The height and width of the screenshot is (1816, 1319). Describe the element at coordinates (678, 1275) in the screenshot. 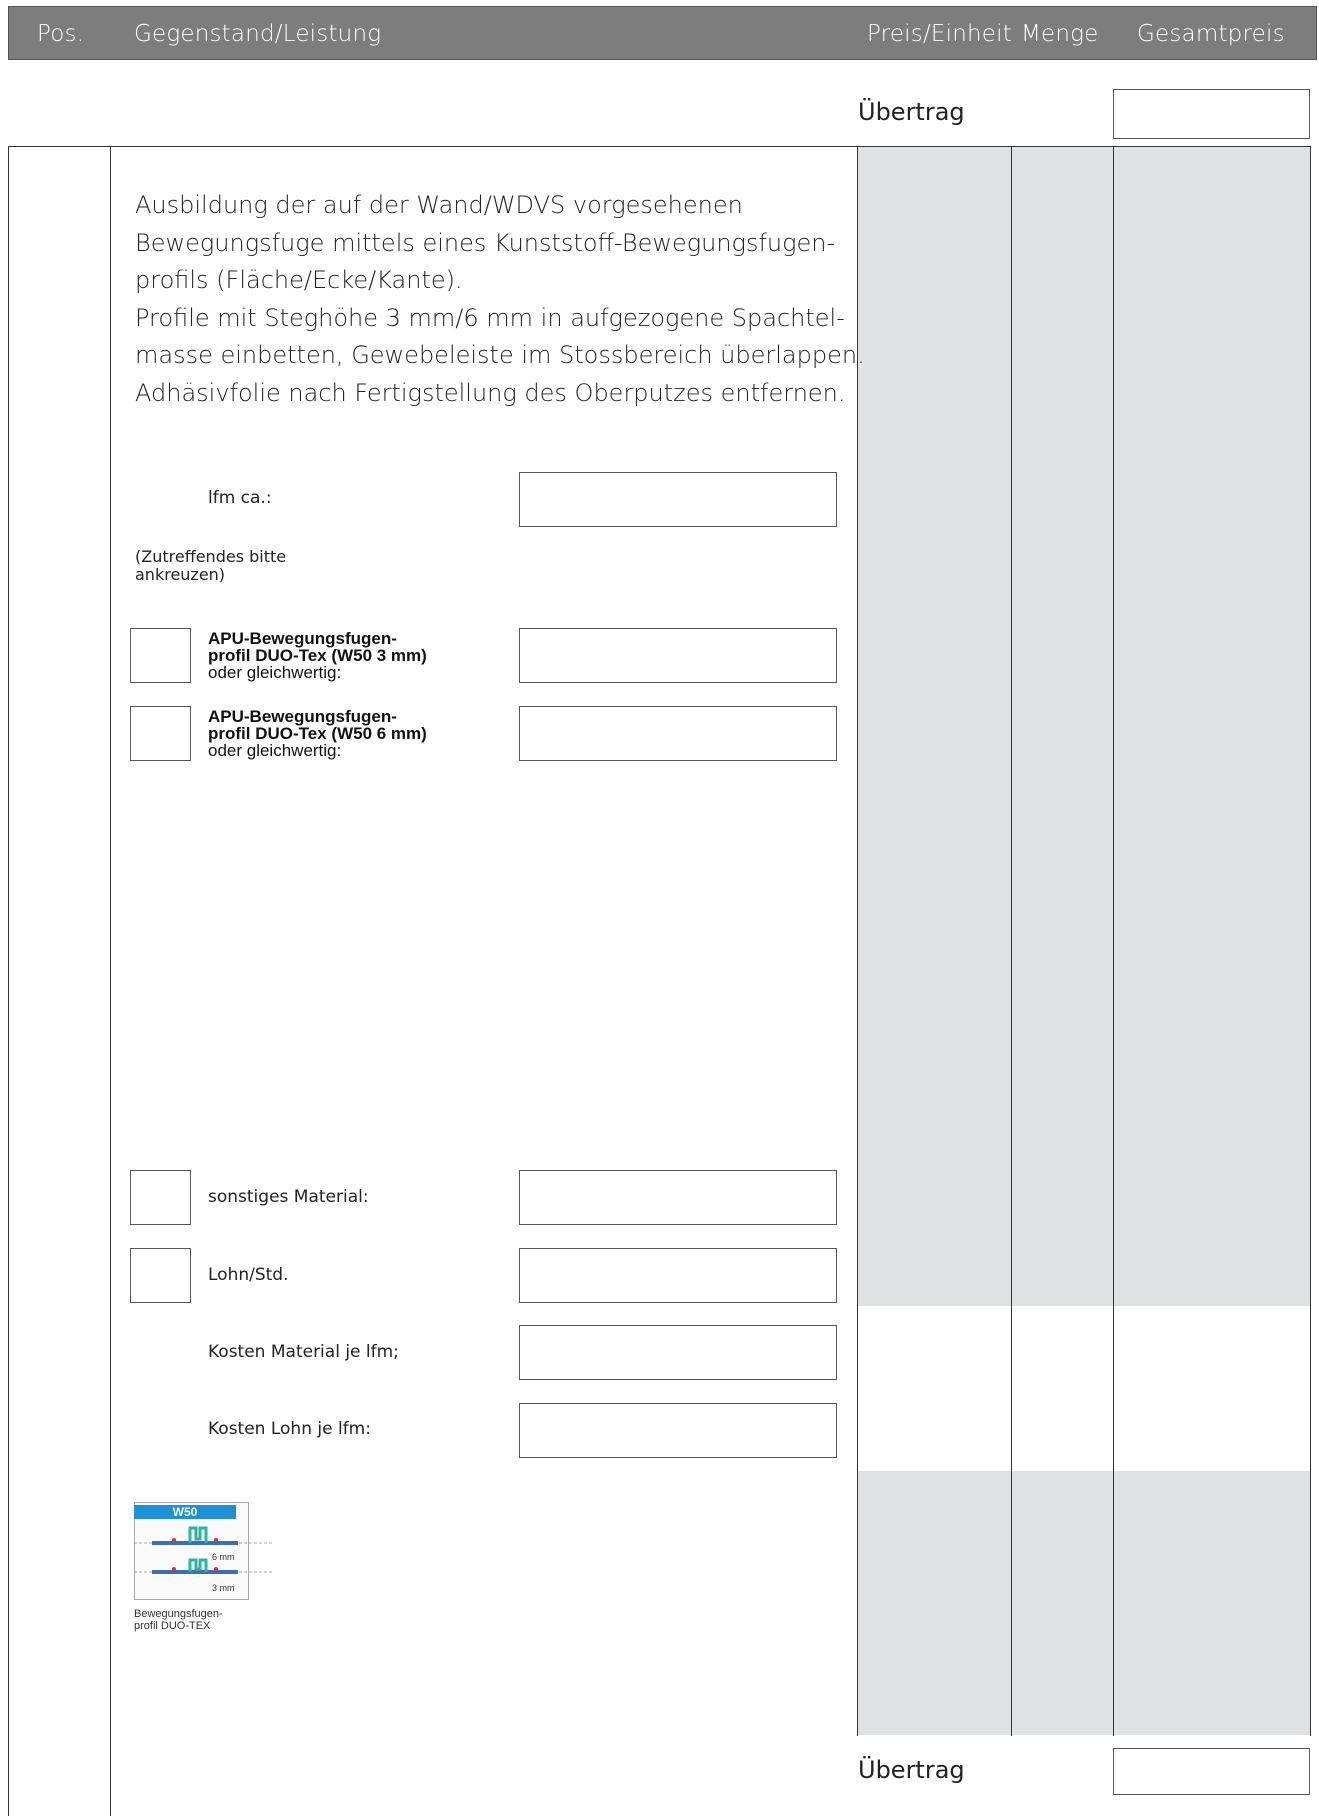

I see `wage-input` at that location.